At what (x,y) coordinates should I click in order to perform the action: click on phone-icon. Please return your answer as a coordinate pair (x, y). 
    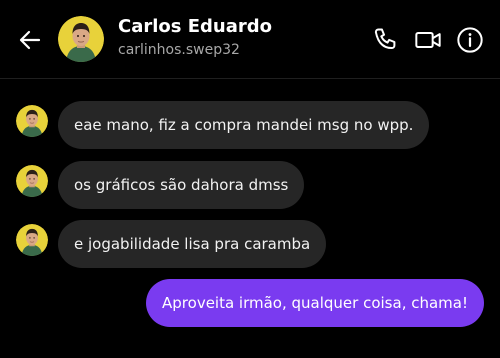
    Looking at the image, I should click on (385, 39).